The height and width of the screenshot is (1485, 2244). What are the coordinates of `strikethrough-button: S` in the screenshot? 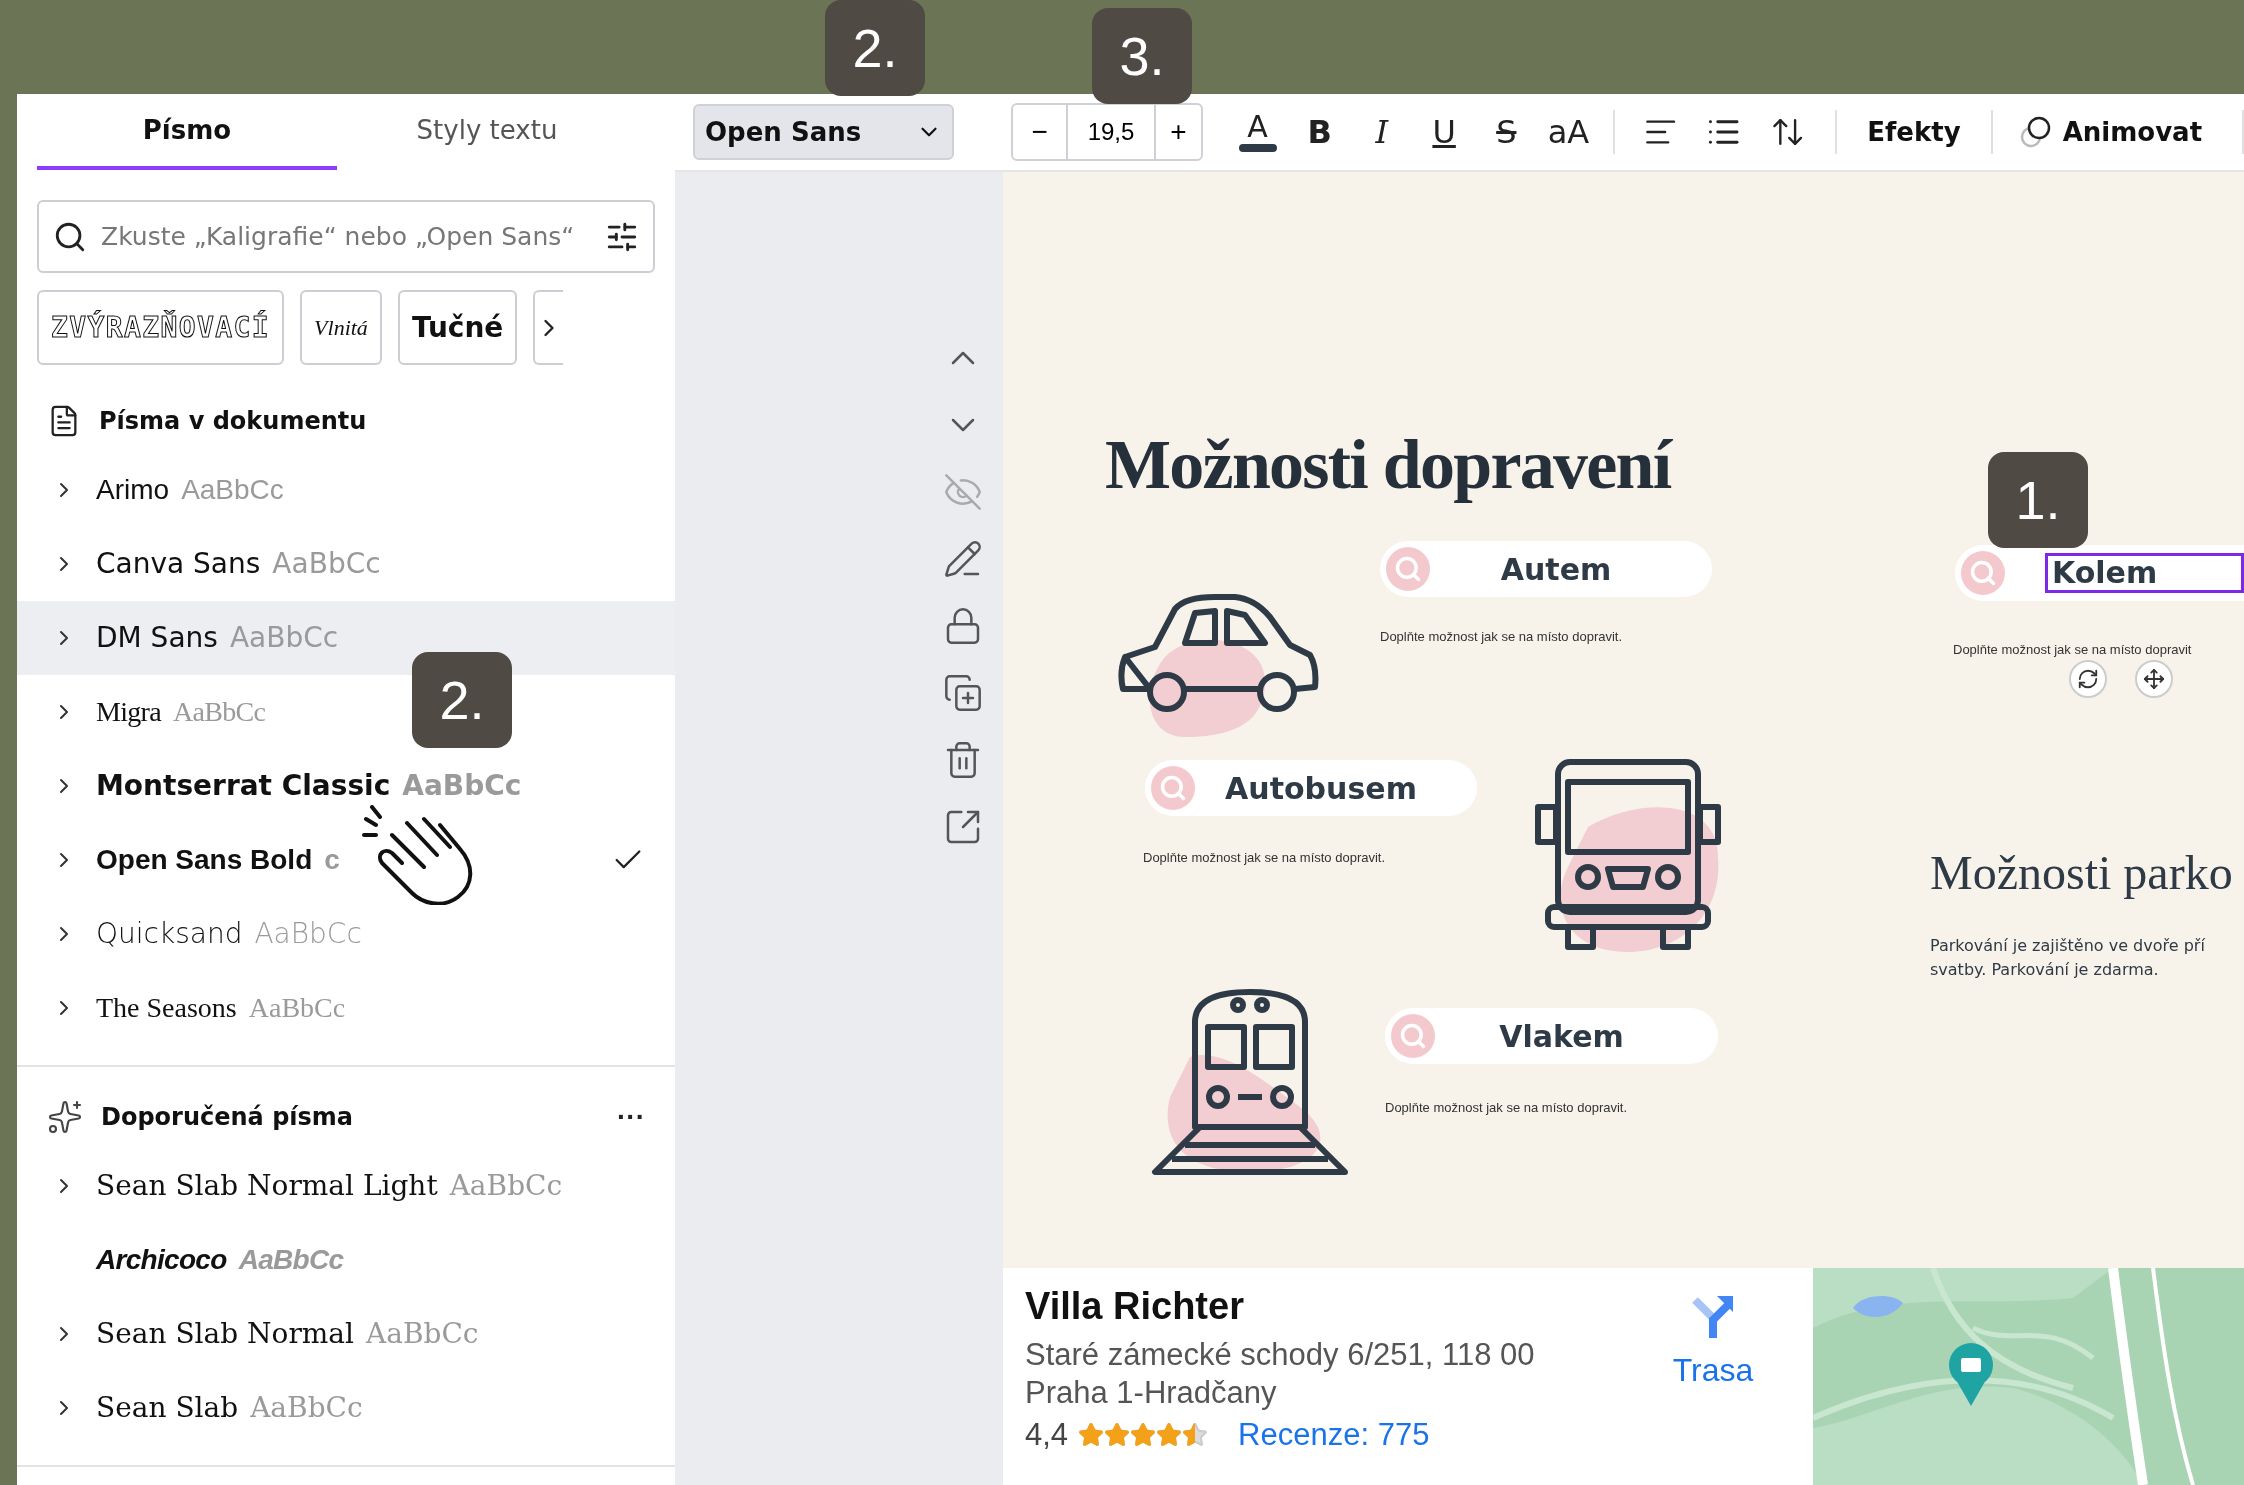 It's located at (1506, 132).